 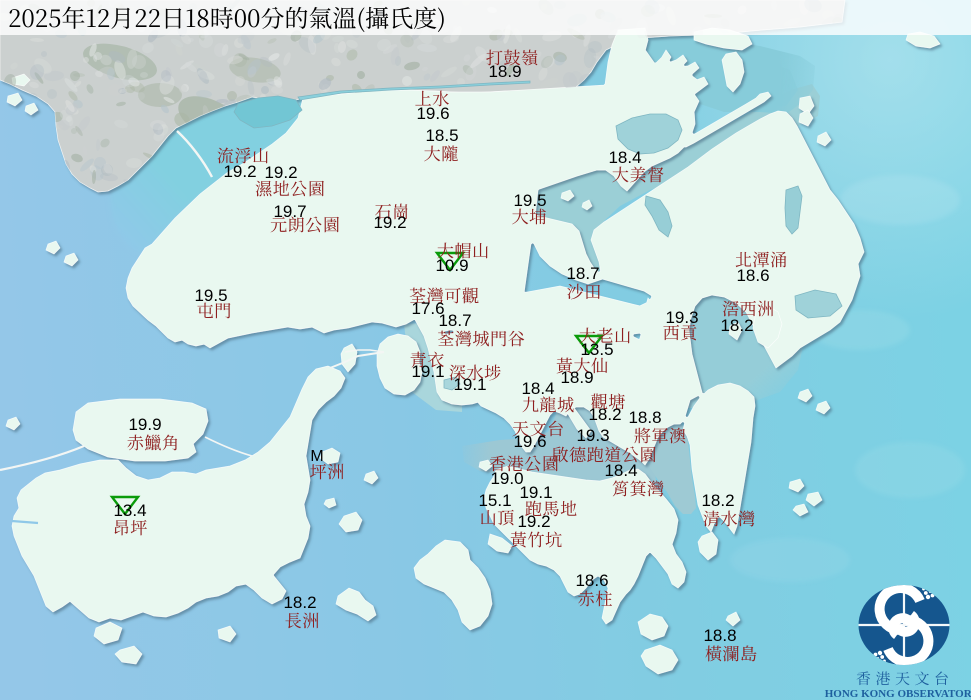 I want to click on svg-text: 13.5, so click(x=596, y=349).